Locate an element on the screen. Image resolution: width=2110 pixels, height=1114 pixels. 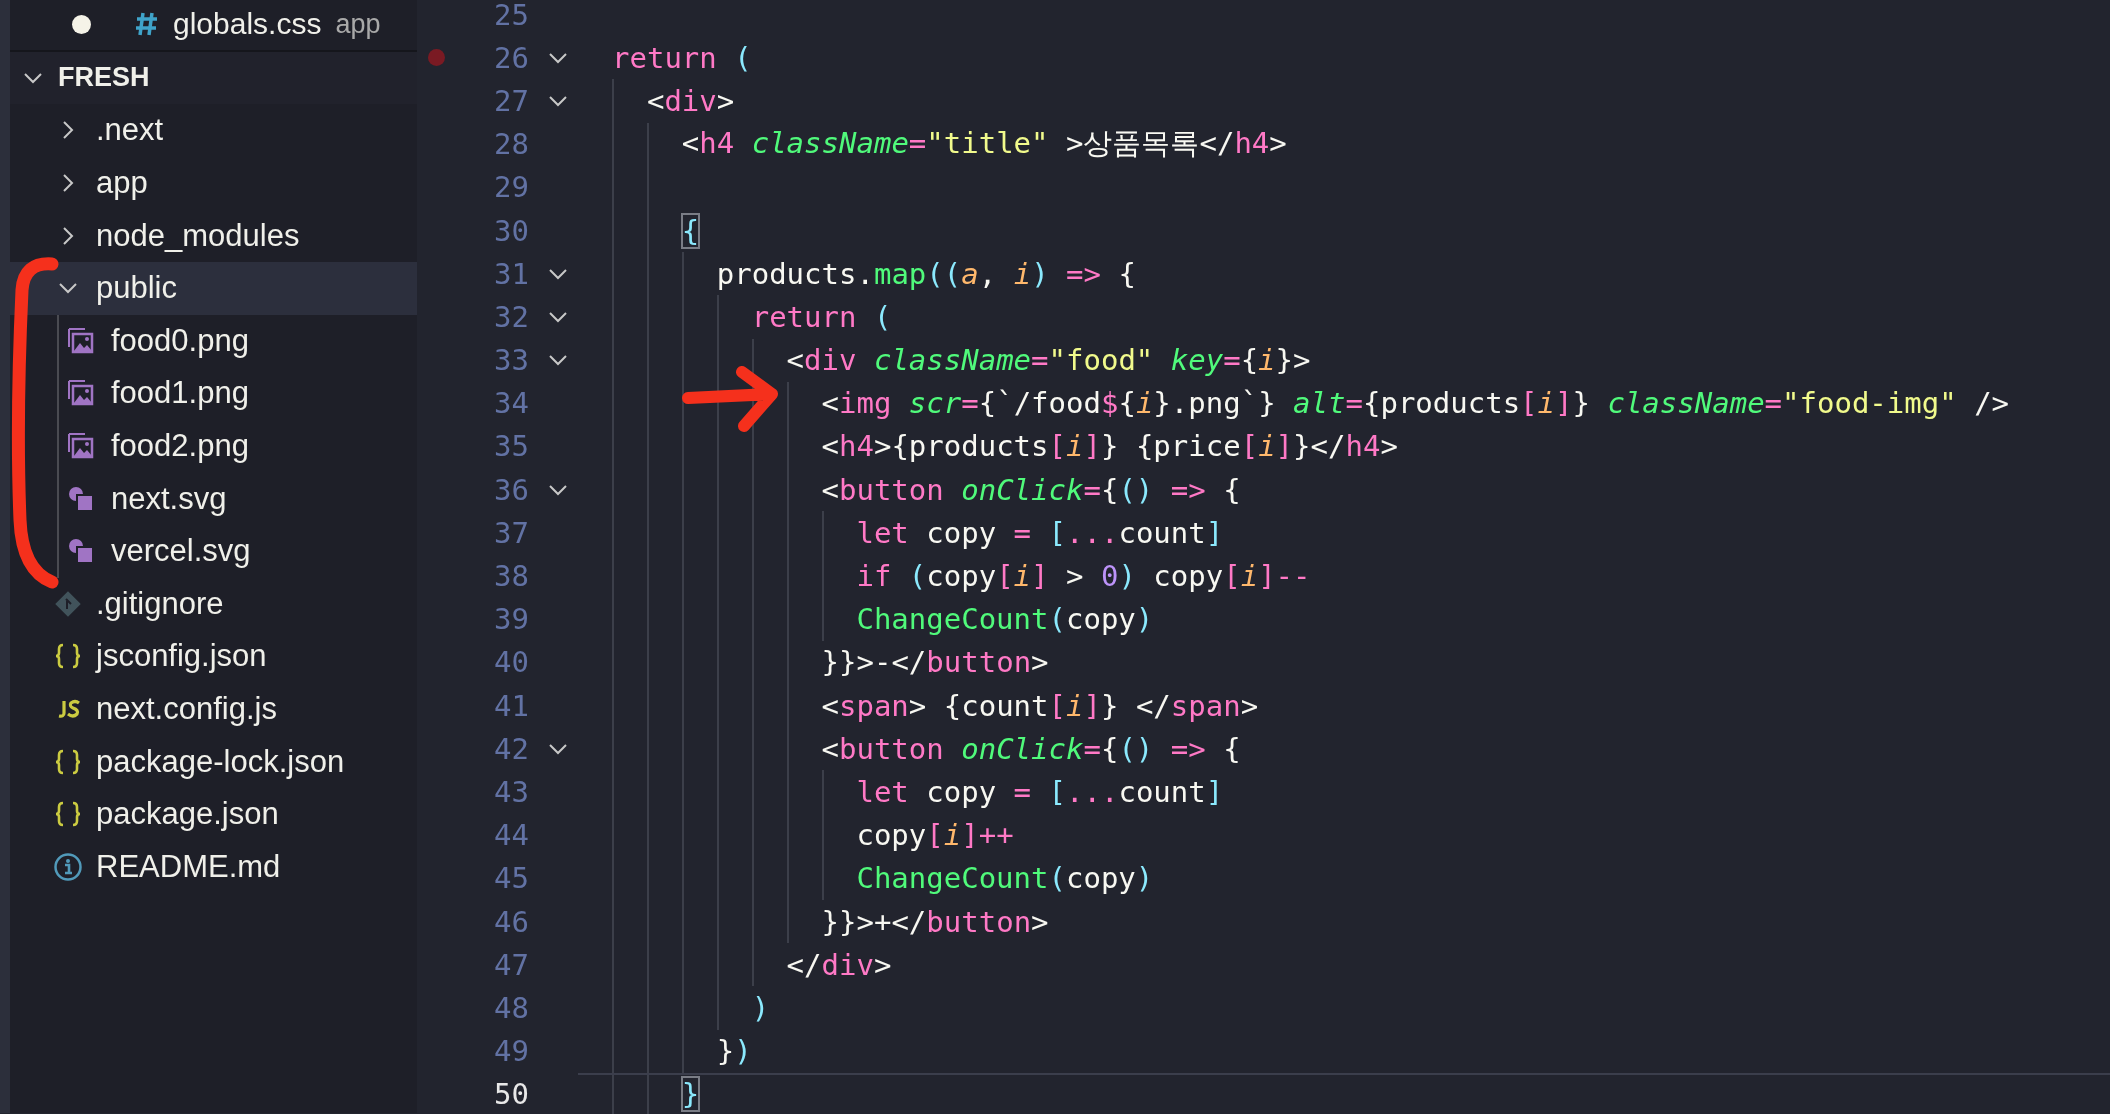
line-number: 31 is located at coordinates (511, 273).